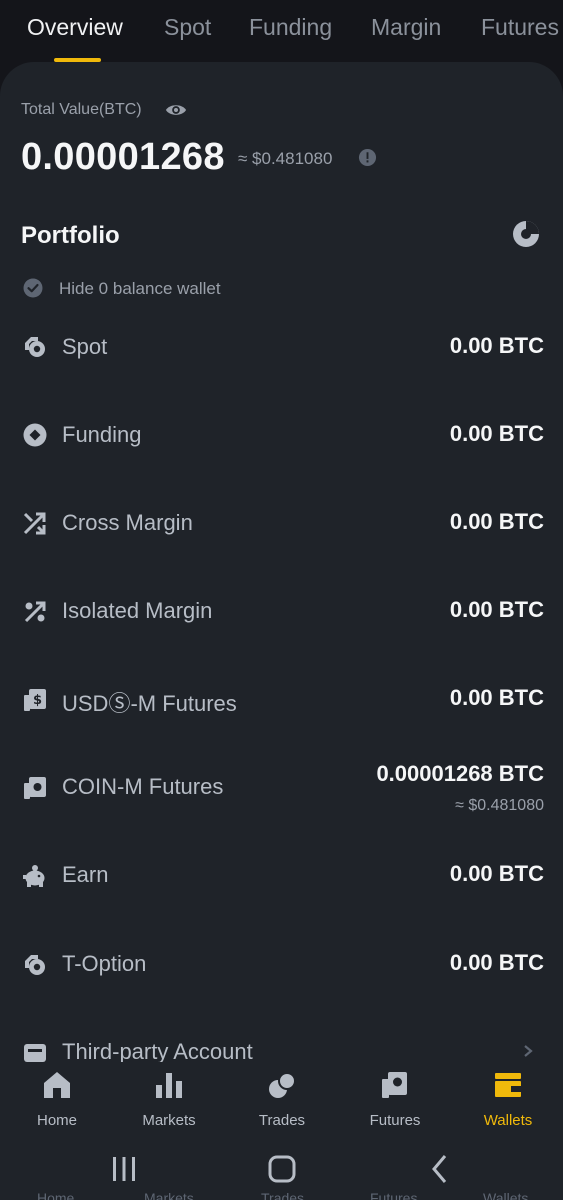 The height and width of the screenshot is (1200, 563). I want to click on account-name: Funding, so click(102, 434).